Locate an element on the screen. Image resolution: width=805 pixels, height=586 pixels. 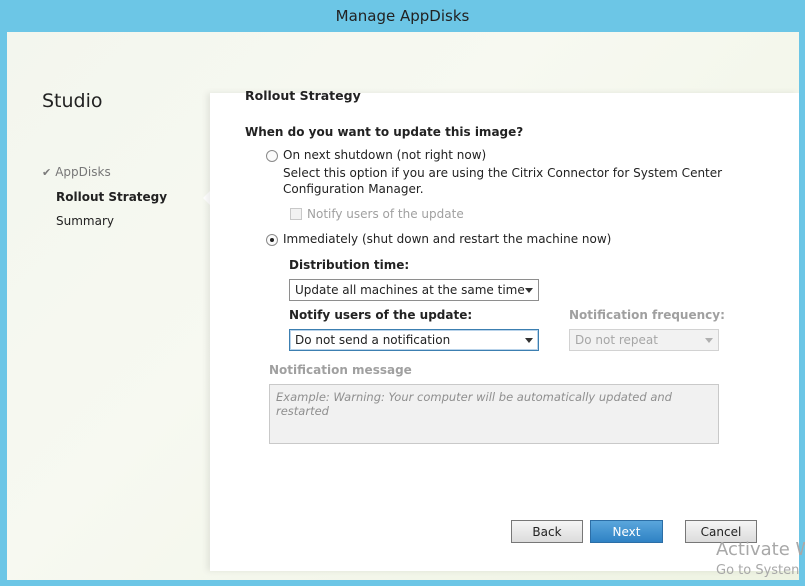
distribution-time-select: Update all machines at the same time is located at coordinates (414, 290).